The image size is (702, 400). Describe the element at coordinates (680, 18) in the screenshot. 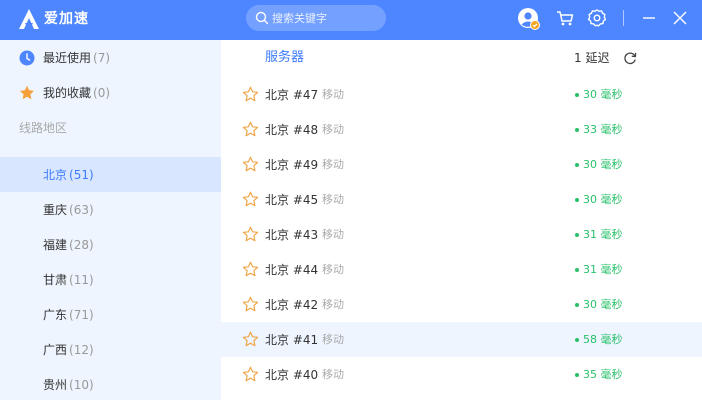

I see `close-icon` at that location.